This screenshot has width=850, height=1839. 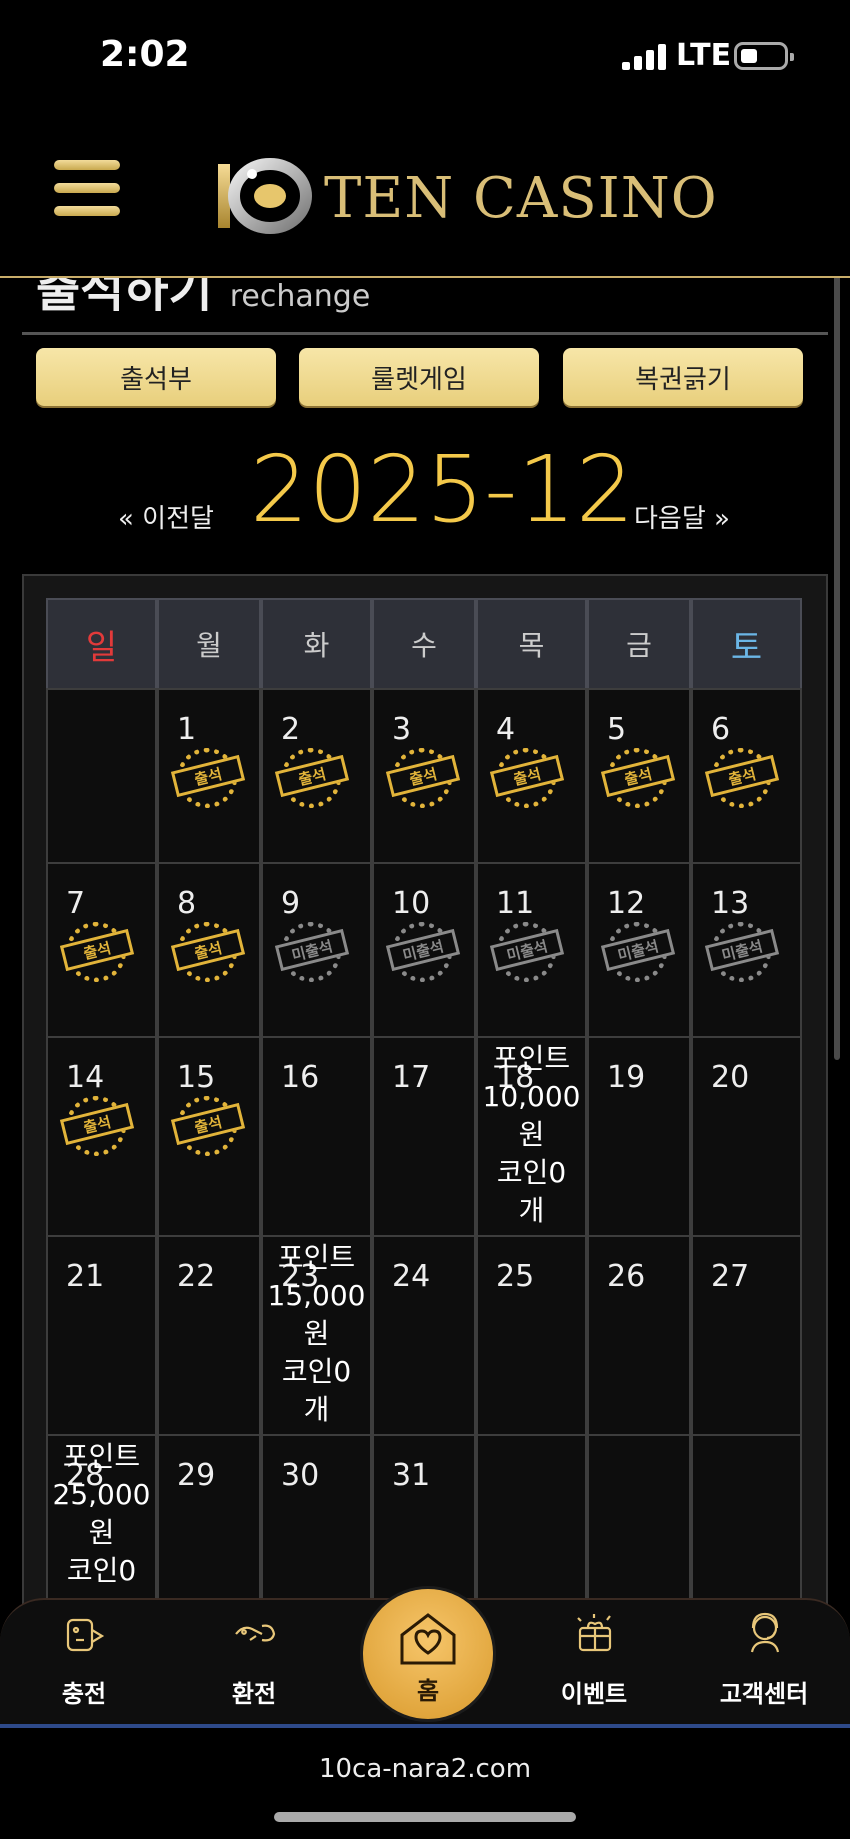 I want to click on reward-line: 25,000, so click(x=101, y=1494).